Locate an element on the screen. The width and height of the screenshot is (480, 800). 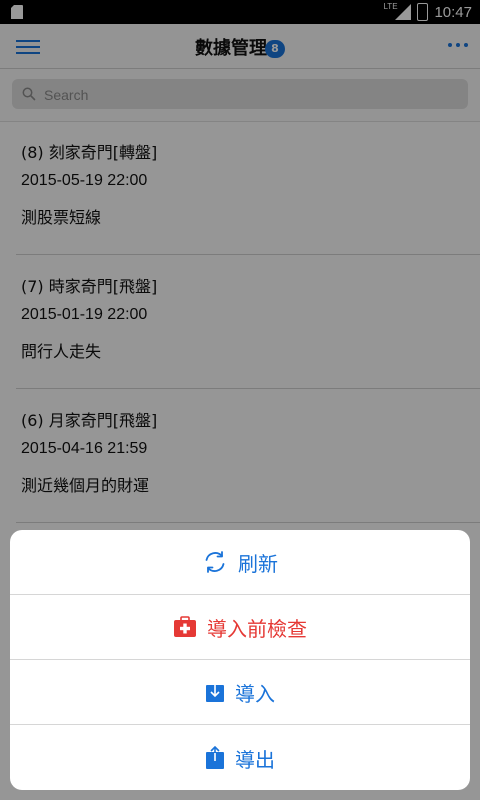
import-button: 導入 is located at coordinates (240, 692).